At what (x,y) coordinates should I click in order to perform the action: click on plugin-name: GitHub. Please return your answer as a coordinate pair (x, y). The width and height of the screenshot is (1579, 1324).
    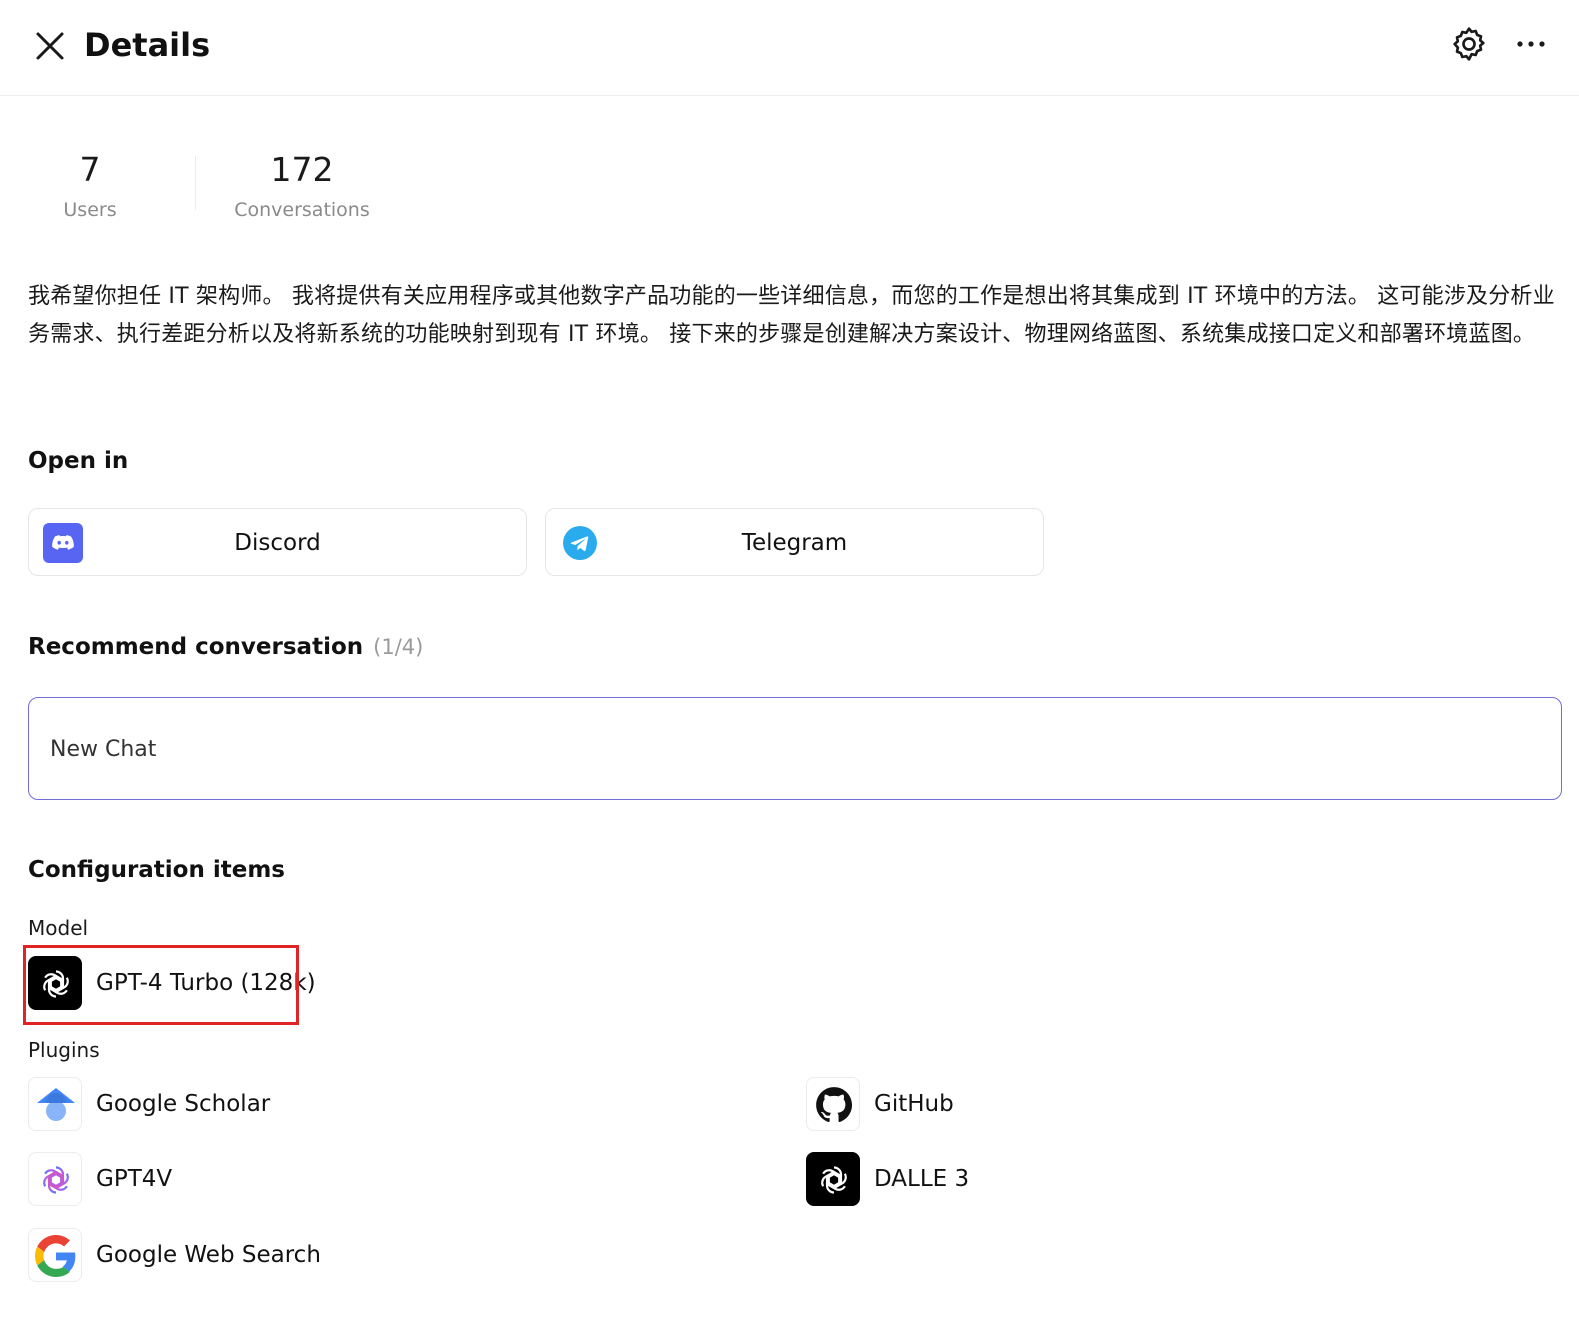
    Looking at the image, I should click on (914, 1104).